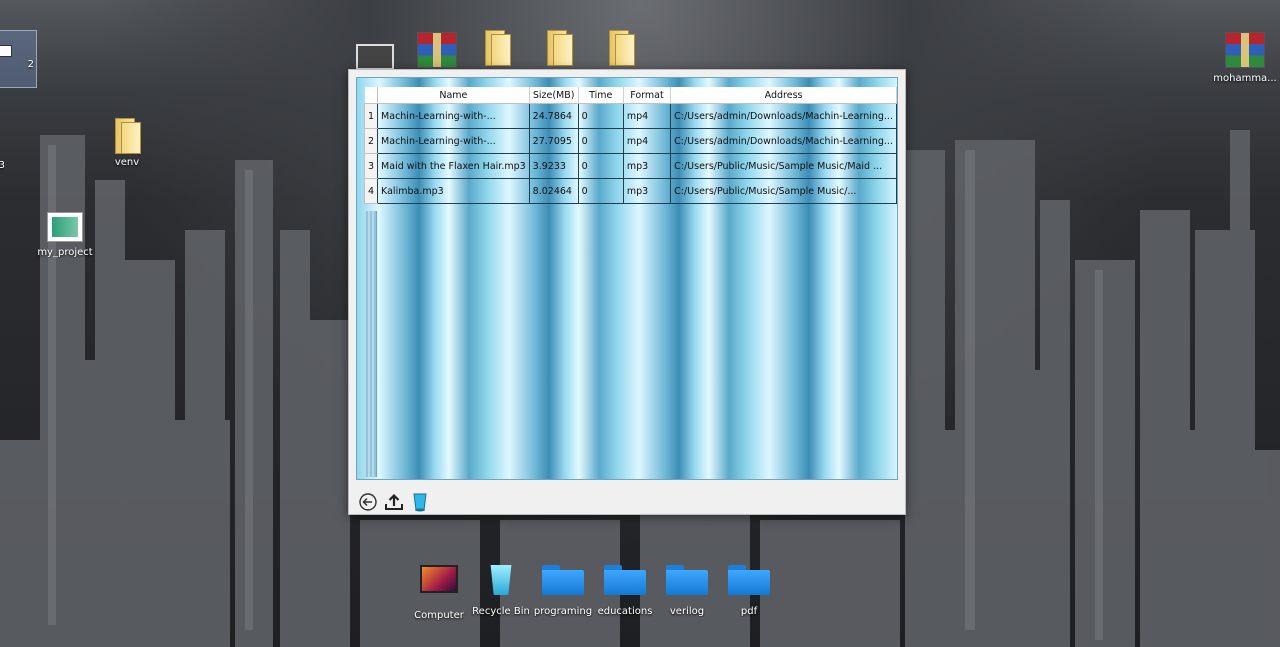  I want to click on cell-size: 3.9233, so click(553, 166).